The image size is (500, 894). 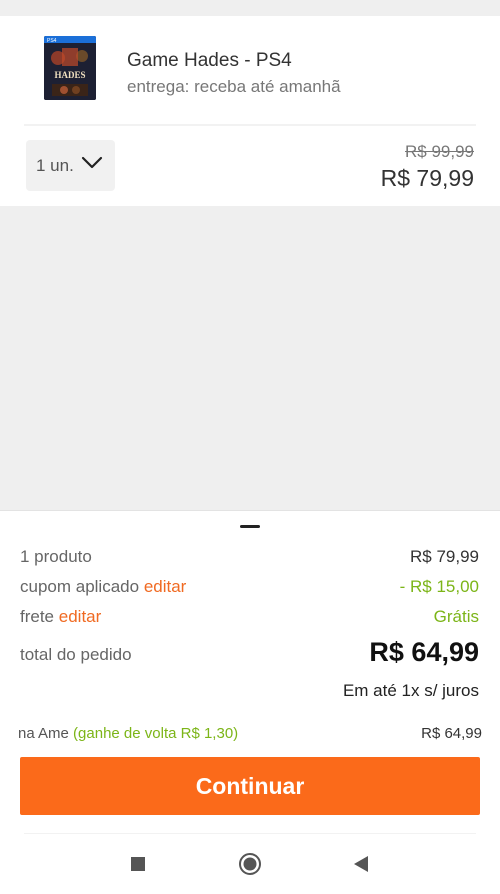 What do you see at coordinates (69, 75) in the screenshot?
I see `hades-logo-text: HADES` at bounding box center [69, 75].